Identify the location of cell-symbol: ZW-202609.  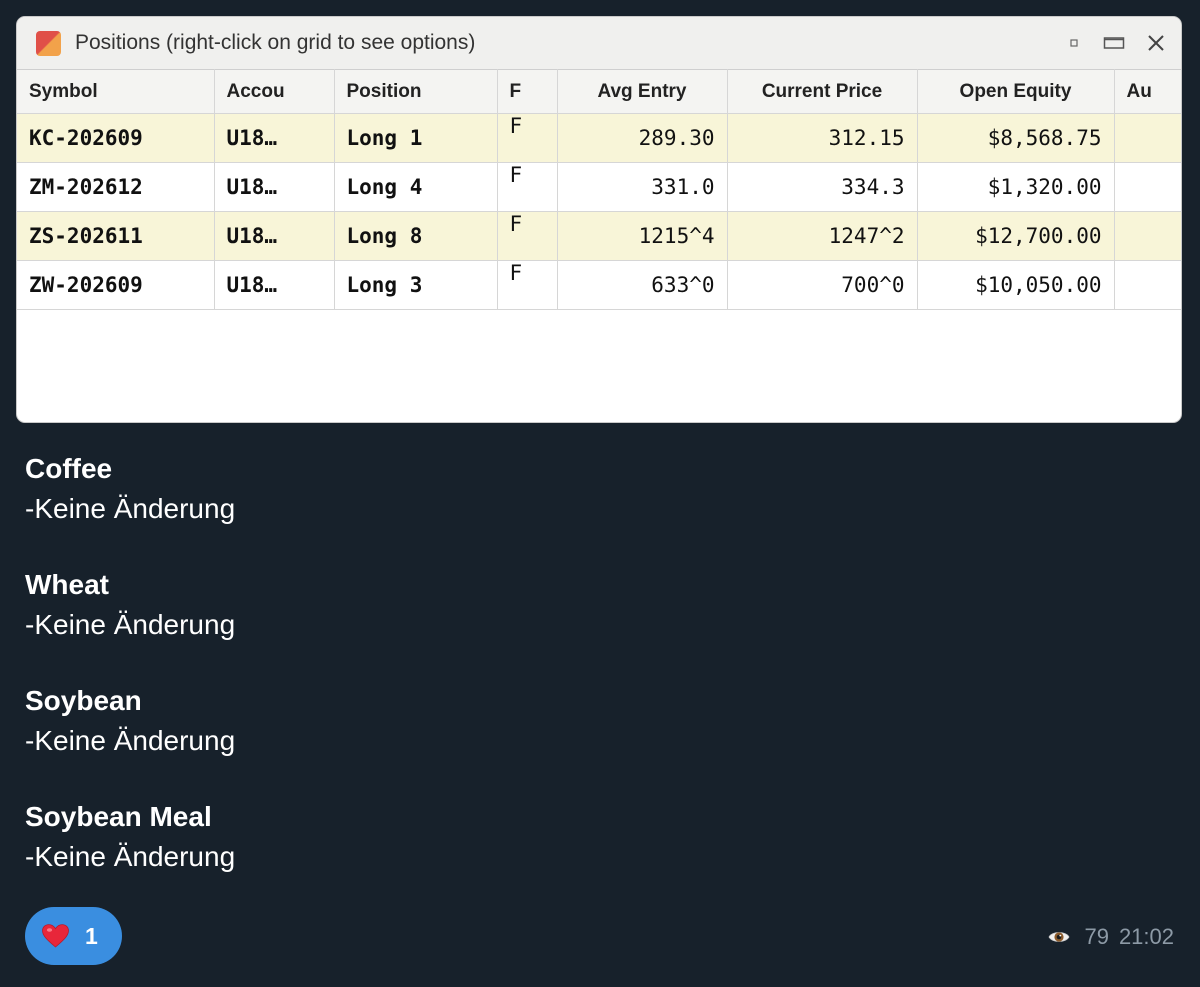
(116, 285).